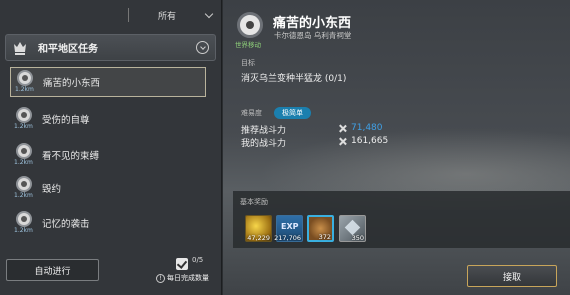  I want to click on recommended-power-label: 推荐战斗力, so click(264, 131).